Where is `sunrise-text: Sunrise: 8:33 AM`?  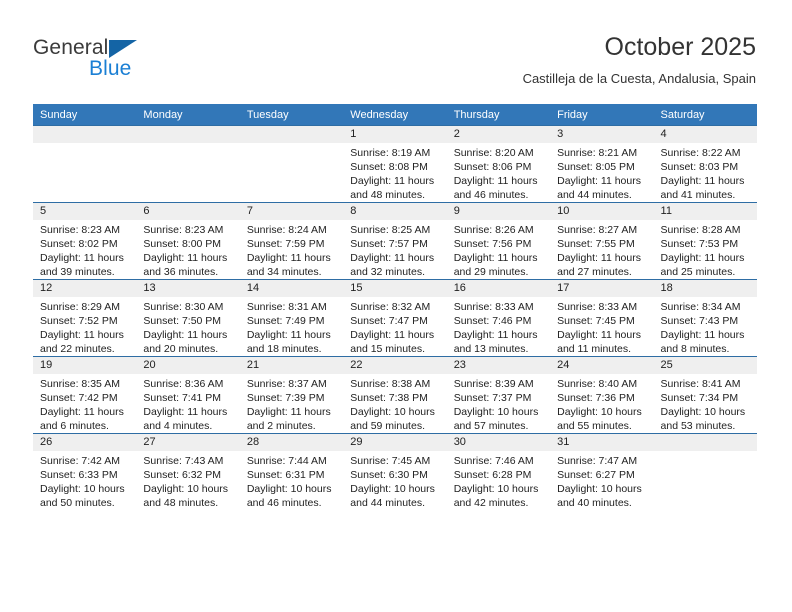 sunrise-text: Sunrise: 8:33 AM is located at coordinates (597, 307).